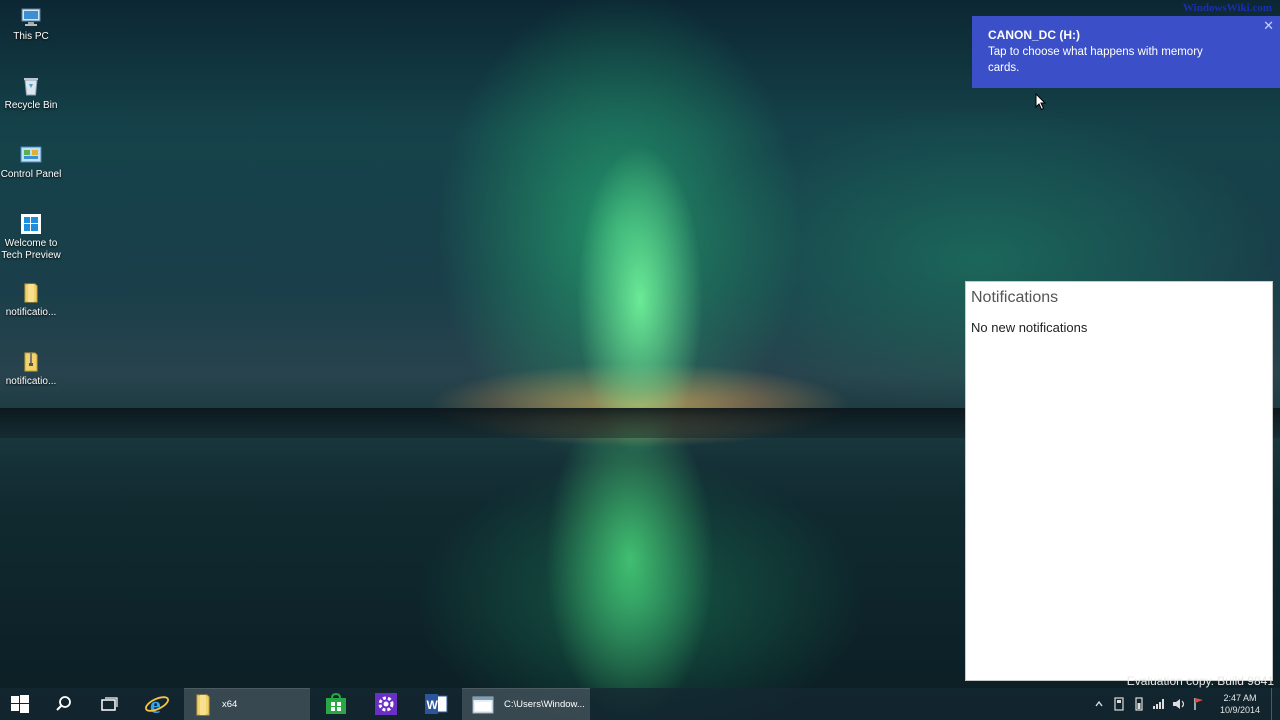 This screenshot has width=1280, height=720. What do you see at coordinates (31, 362) in the screenshot?
I see `folder-zip-icon` at bounding box center [31, 362].